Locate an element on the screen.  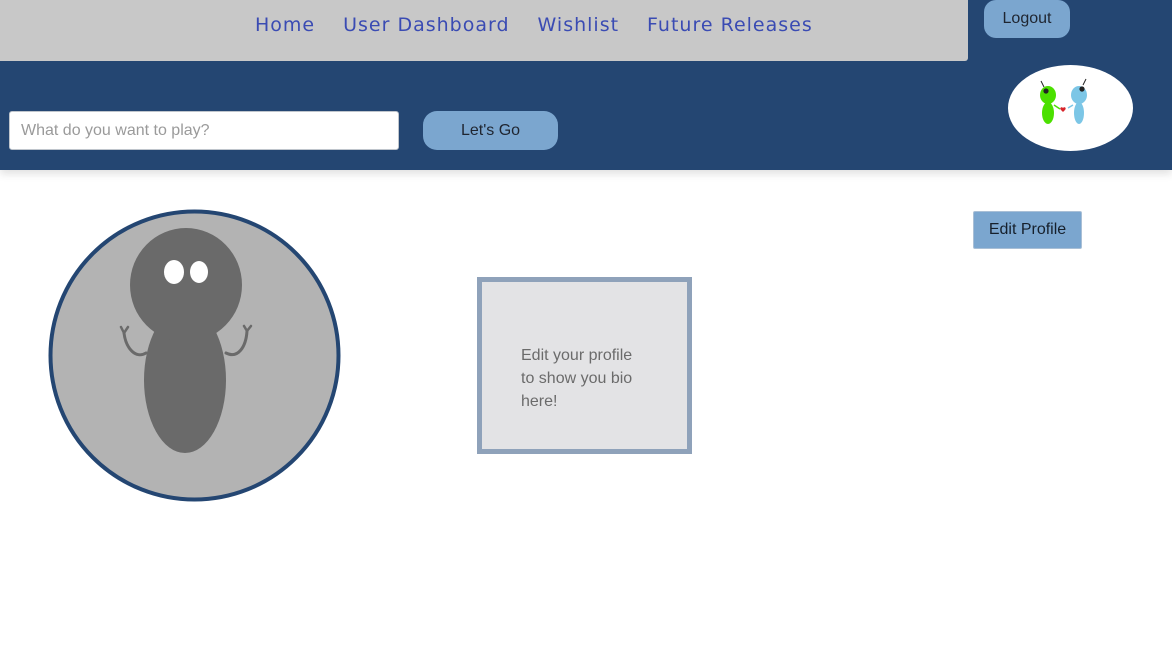
nav-link-home: Home is located at coordinates (285, 25).